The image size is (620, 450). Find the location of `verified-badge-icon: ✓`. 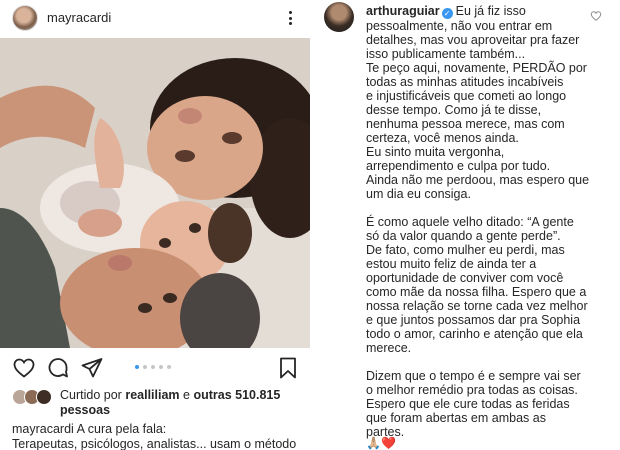

verified-badge-icon: ✓ is located at coordinates (447, 13).